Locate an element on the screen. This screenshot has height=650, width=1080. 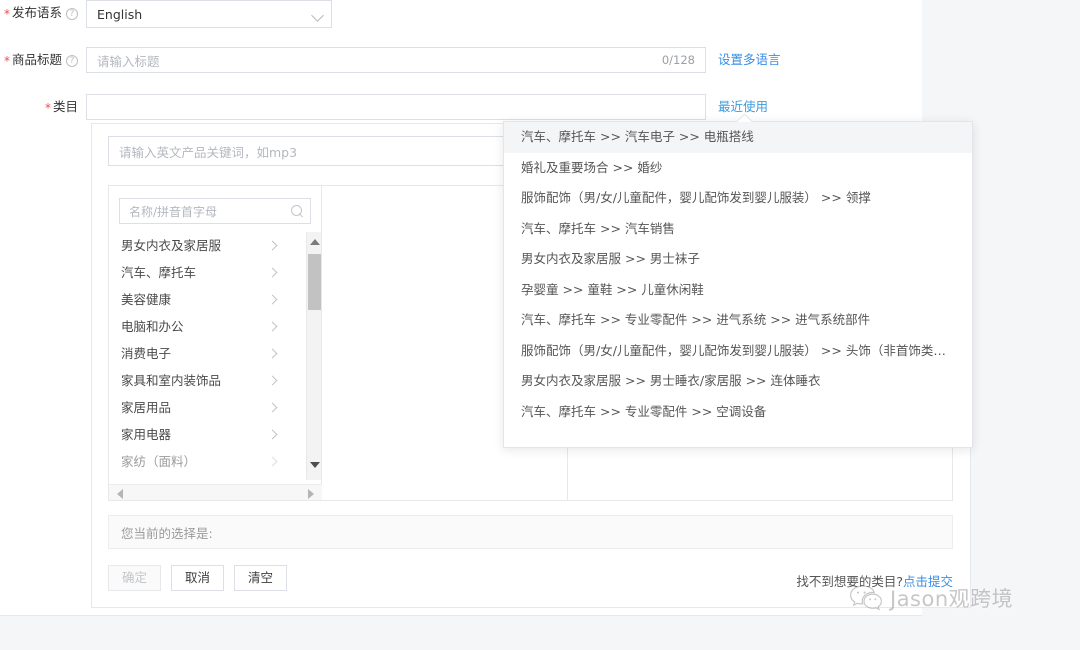
triangle-down-icon is located at coordinates (314, 464).